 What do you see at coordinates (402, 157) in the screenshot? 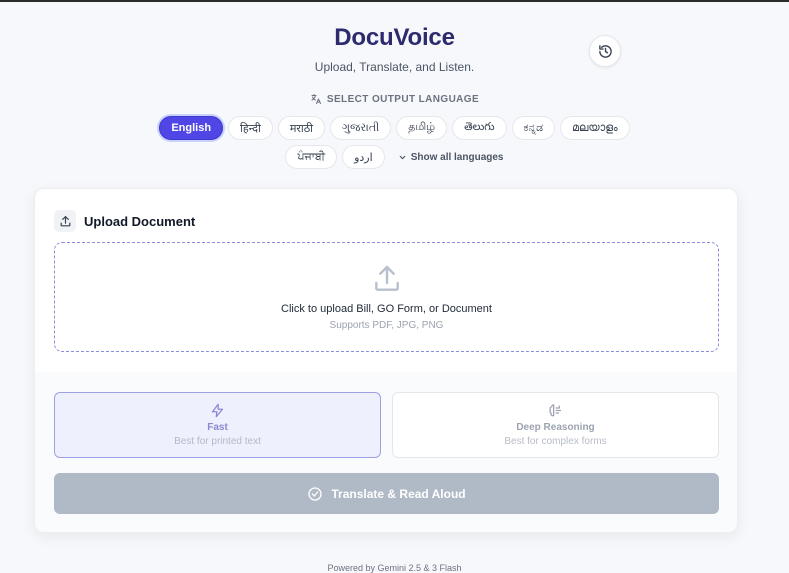
I see `chevron-down-icon` at bounding box center [402, 157].